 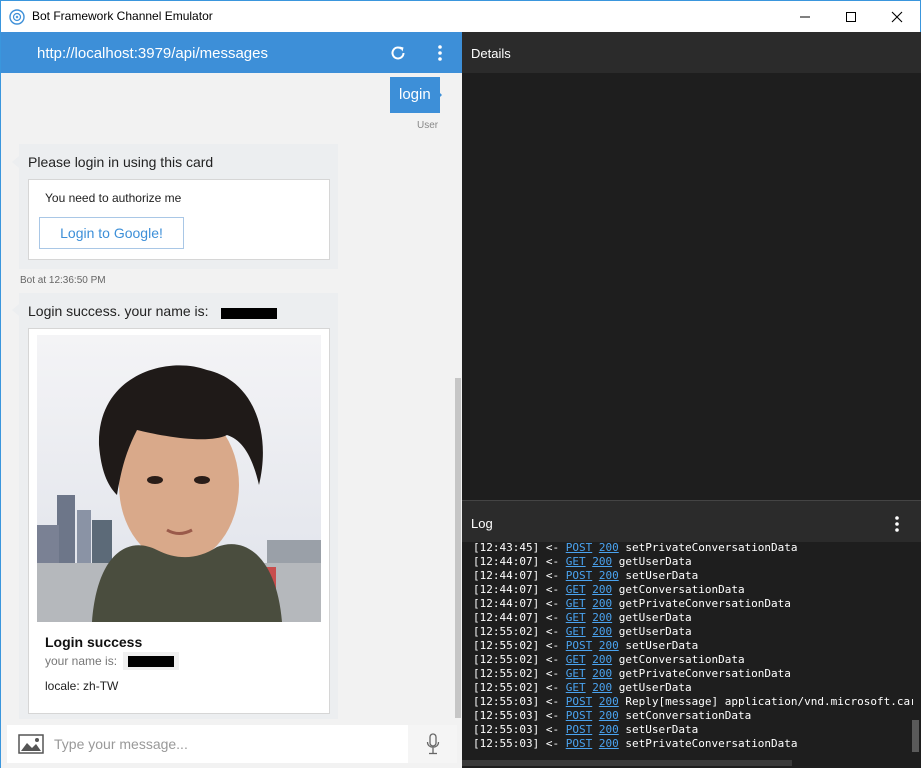 What do you see at coordinates (432, 744) in the screenshot?
I see `microphone-button` at bounding box center [432, 744].